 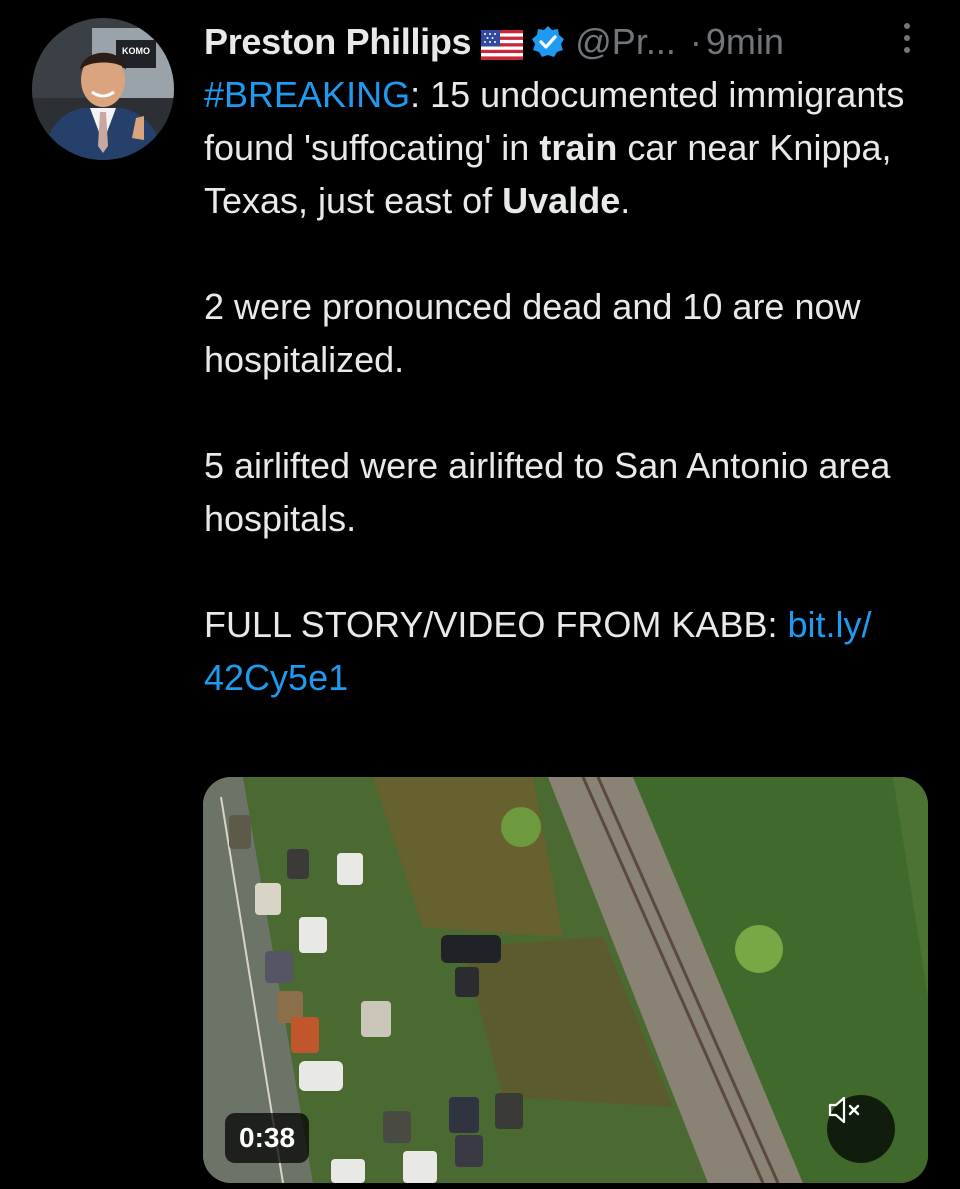 I want to click on author-name: Preston Phillips, so click(x=338, y=42).